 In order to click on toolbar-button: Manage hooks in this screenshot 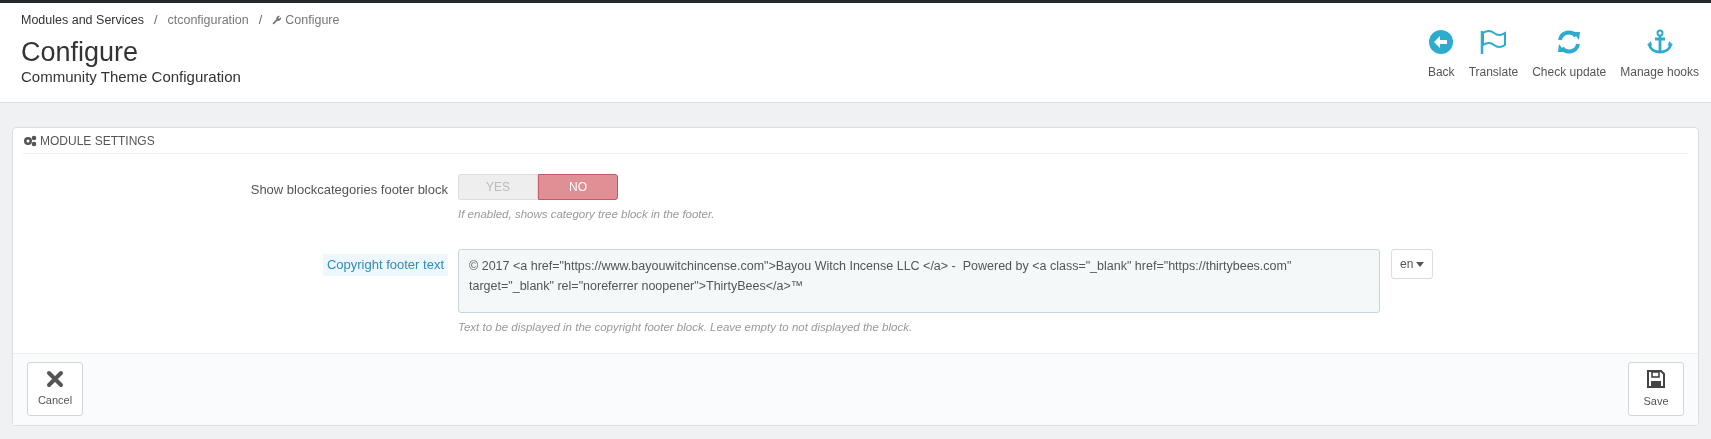, I will do `click(1659, 55)`.